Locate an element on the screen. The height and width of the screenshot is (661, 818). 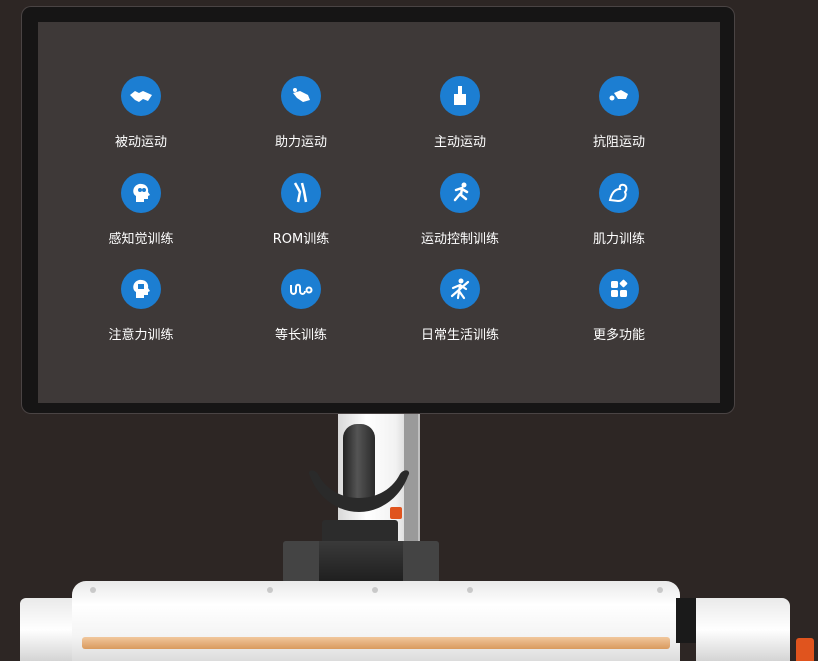
perception-head-icon is located at coordinates (141, 193).